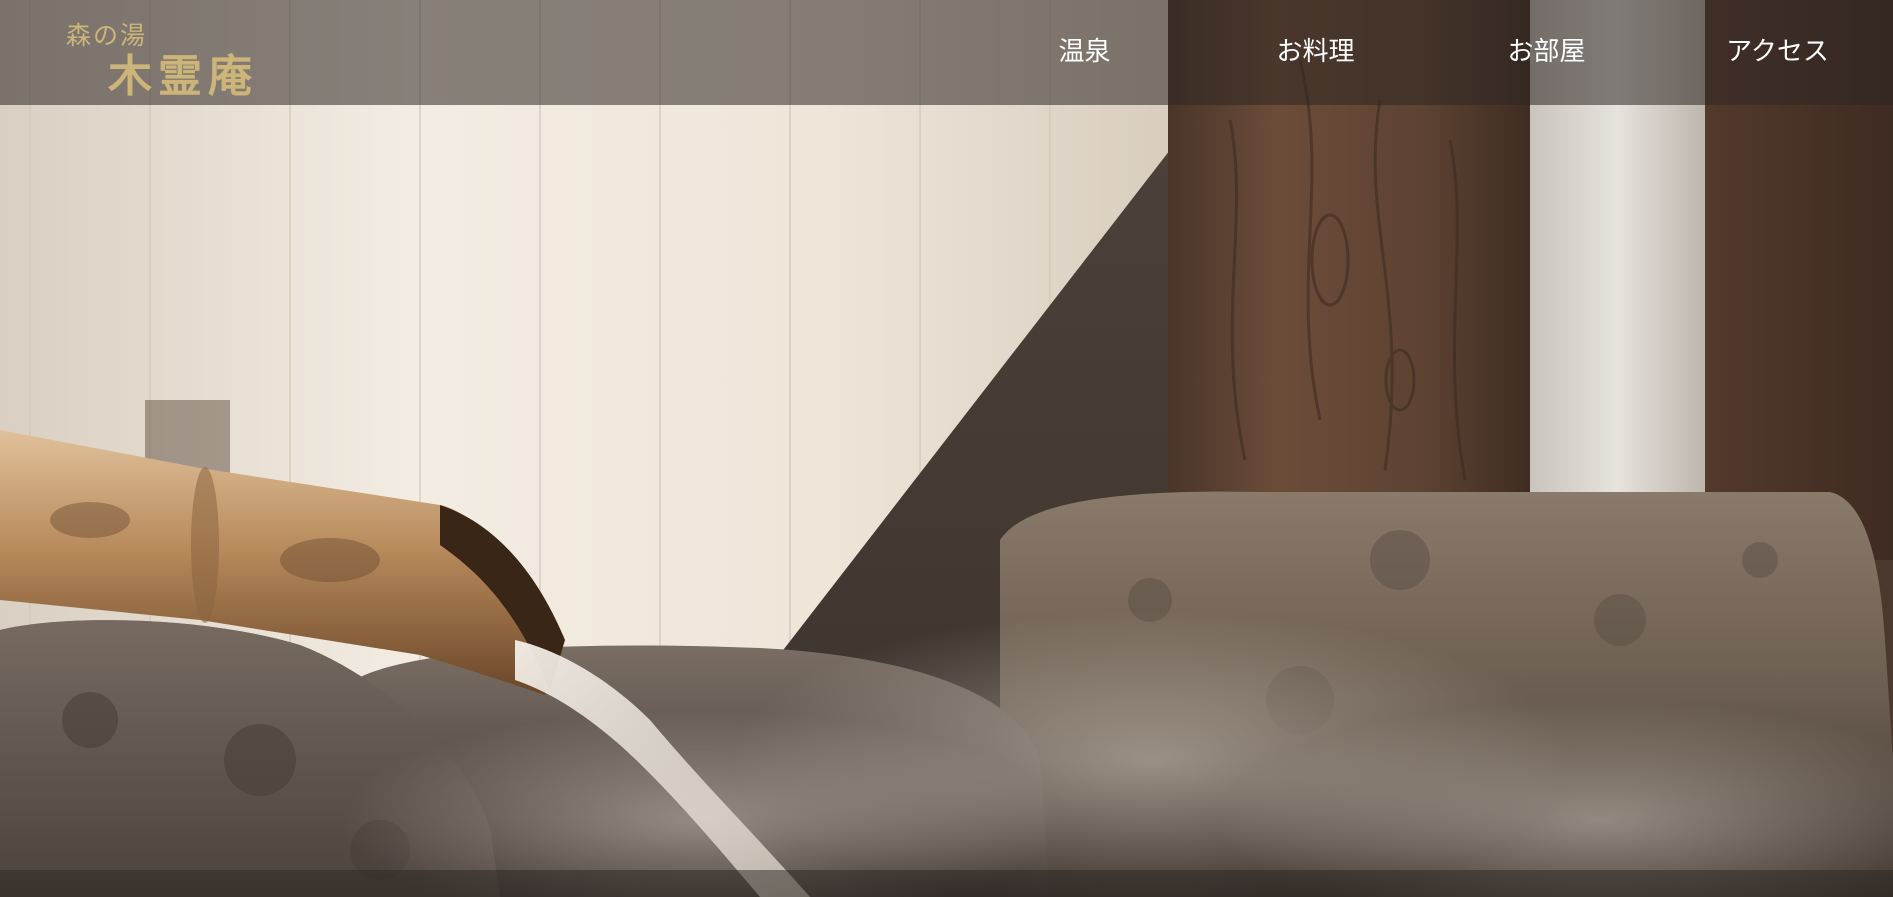 This screenshot has height=897, width=1893. I want to click on nav-item-cuisine: お料理, so click(1315, 52).